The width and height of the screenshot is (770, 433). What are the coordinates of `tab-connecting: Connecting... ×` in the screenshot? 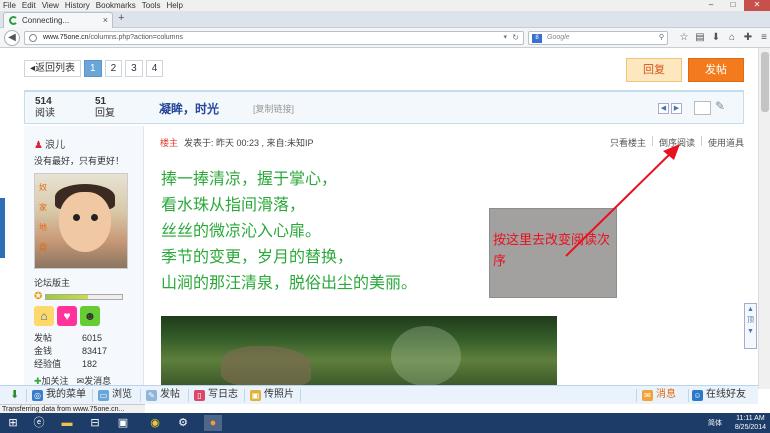 It's located at (58, 20).